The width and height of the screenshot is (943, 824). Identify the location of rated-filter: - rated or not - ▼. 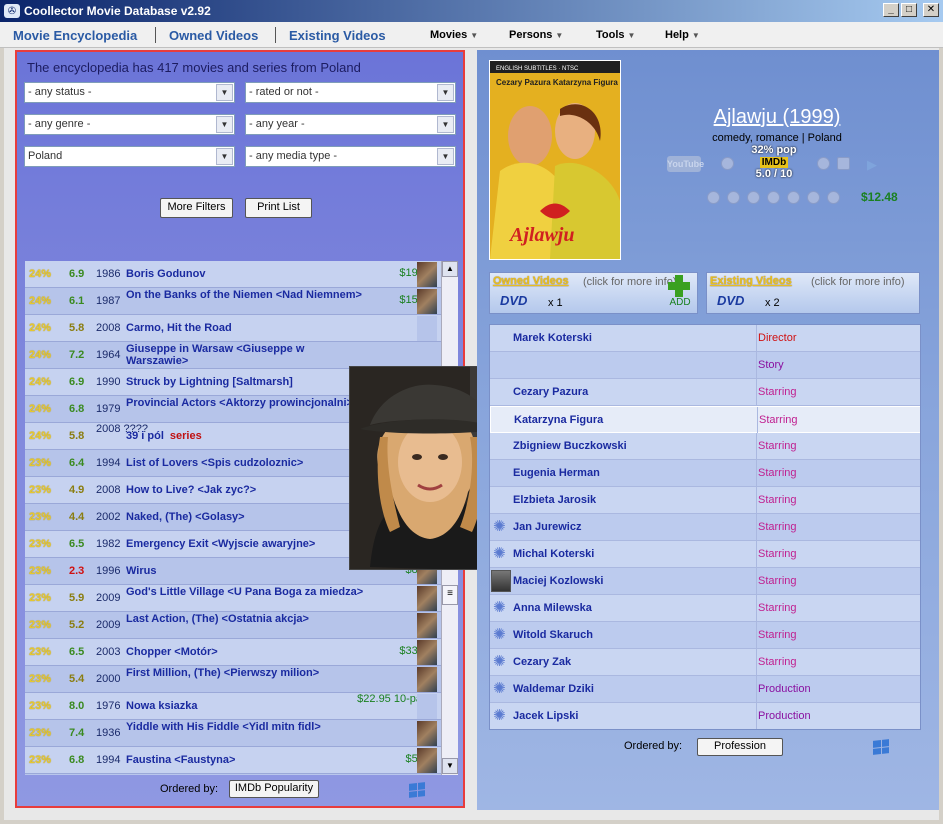
(350, 92).